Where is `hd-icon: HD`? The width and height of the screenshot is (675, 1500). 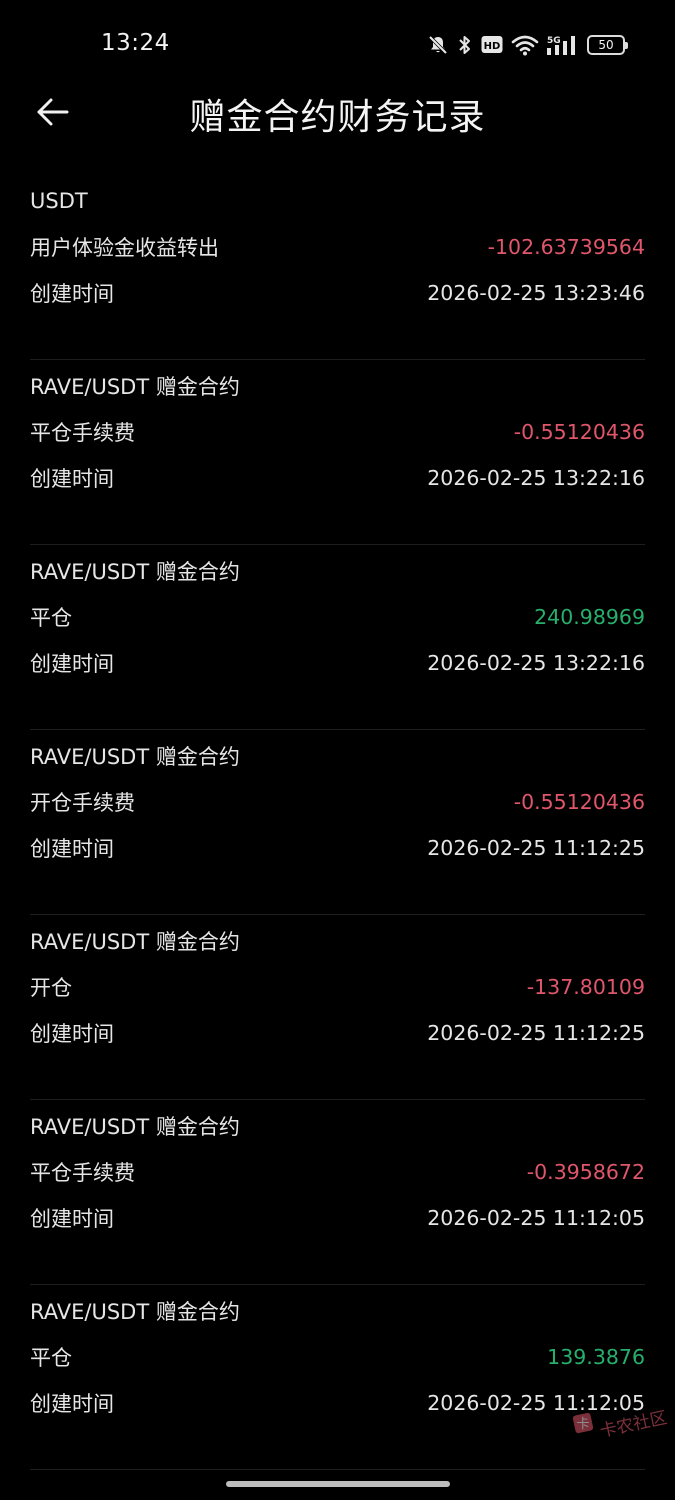
hd-icon: HD is located at coordinates (492, 45).